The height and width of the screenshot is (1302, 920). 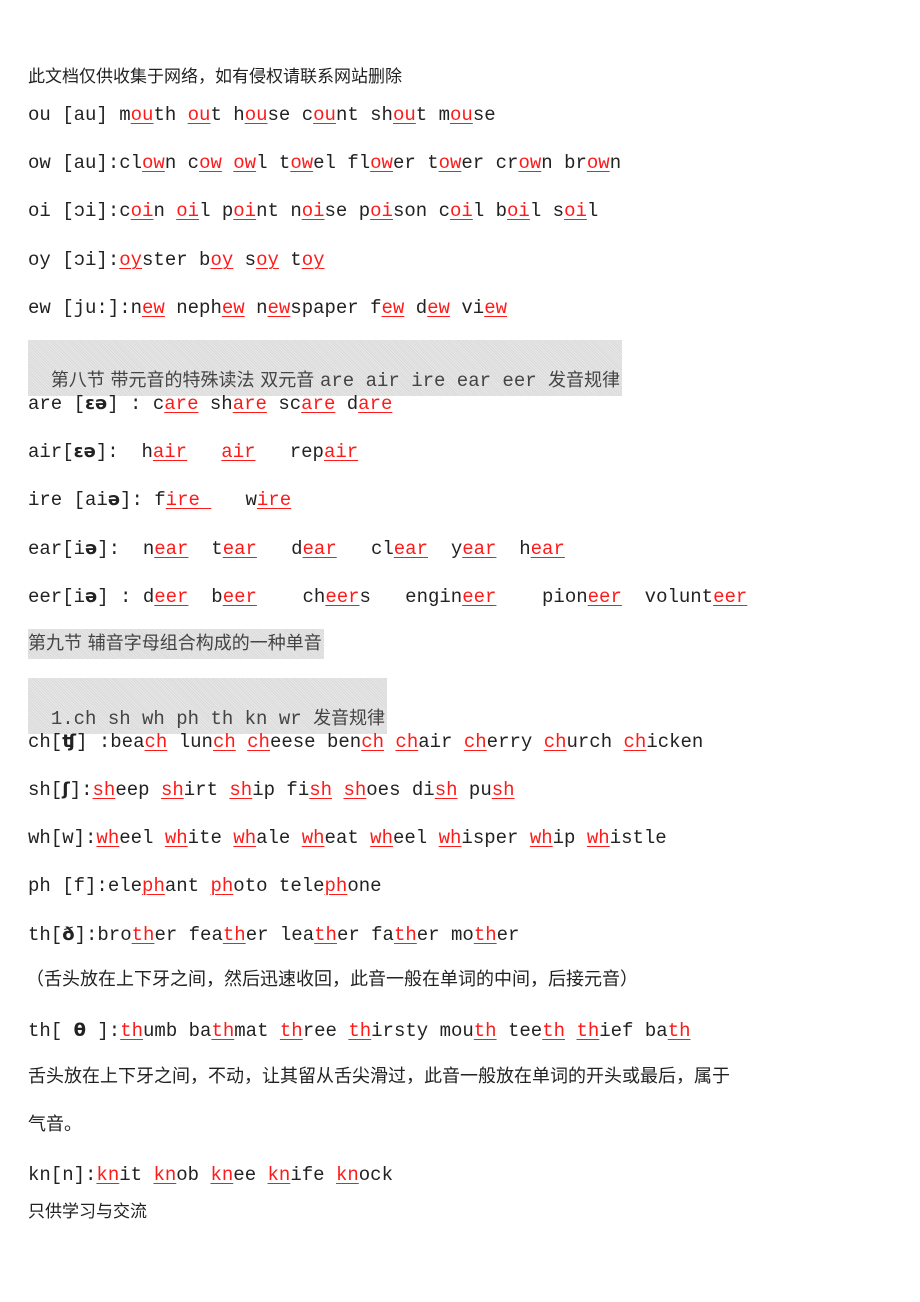 I want to click on word-part: tele, so click(x=301, y=886).